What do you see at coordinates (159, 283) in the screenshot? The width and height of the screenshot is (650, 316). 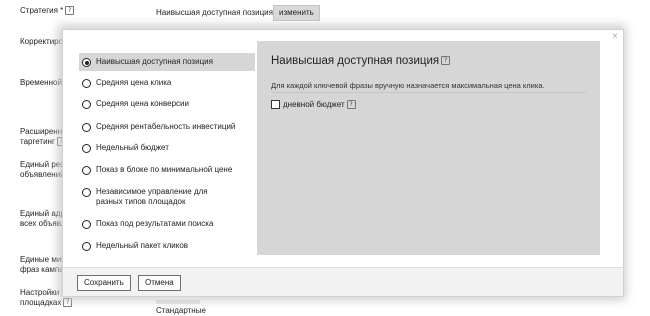 I see `cancel-button: Отмена` at bounding box center [159, 283].